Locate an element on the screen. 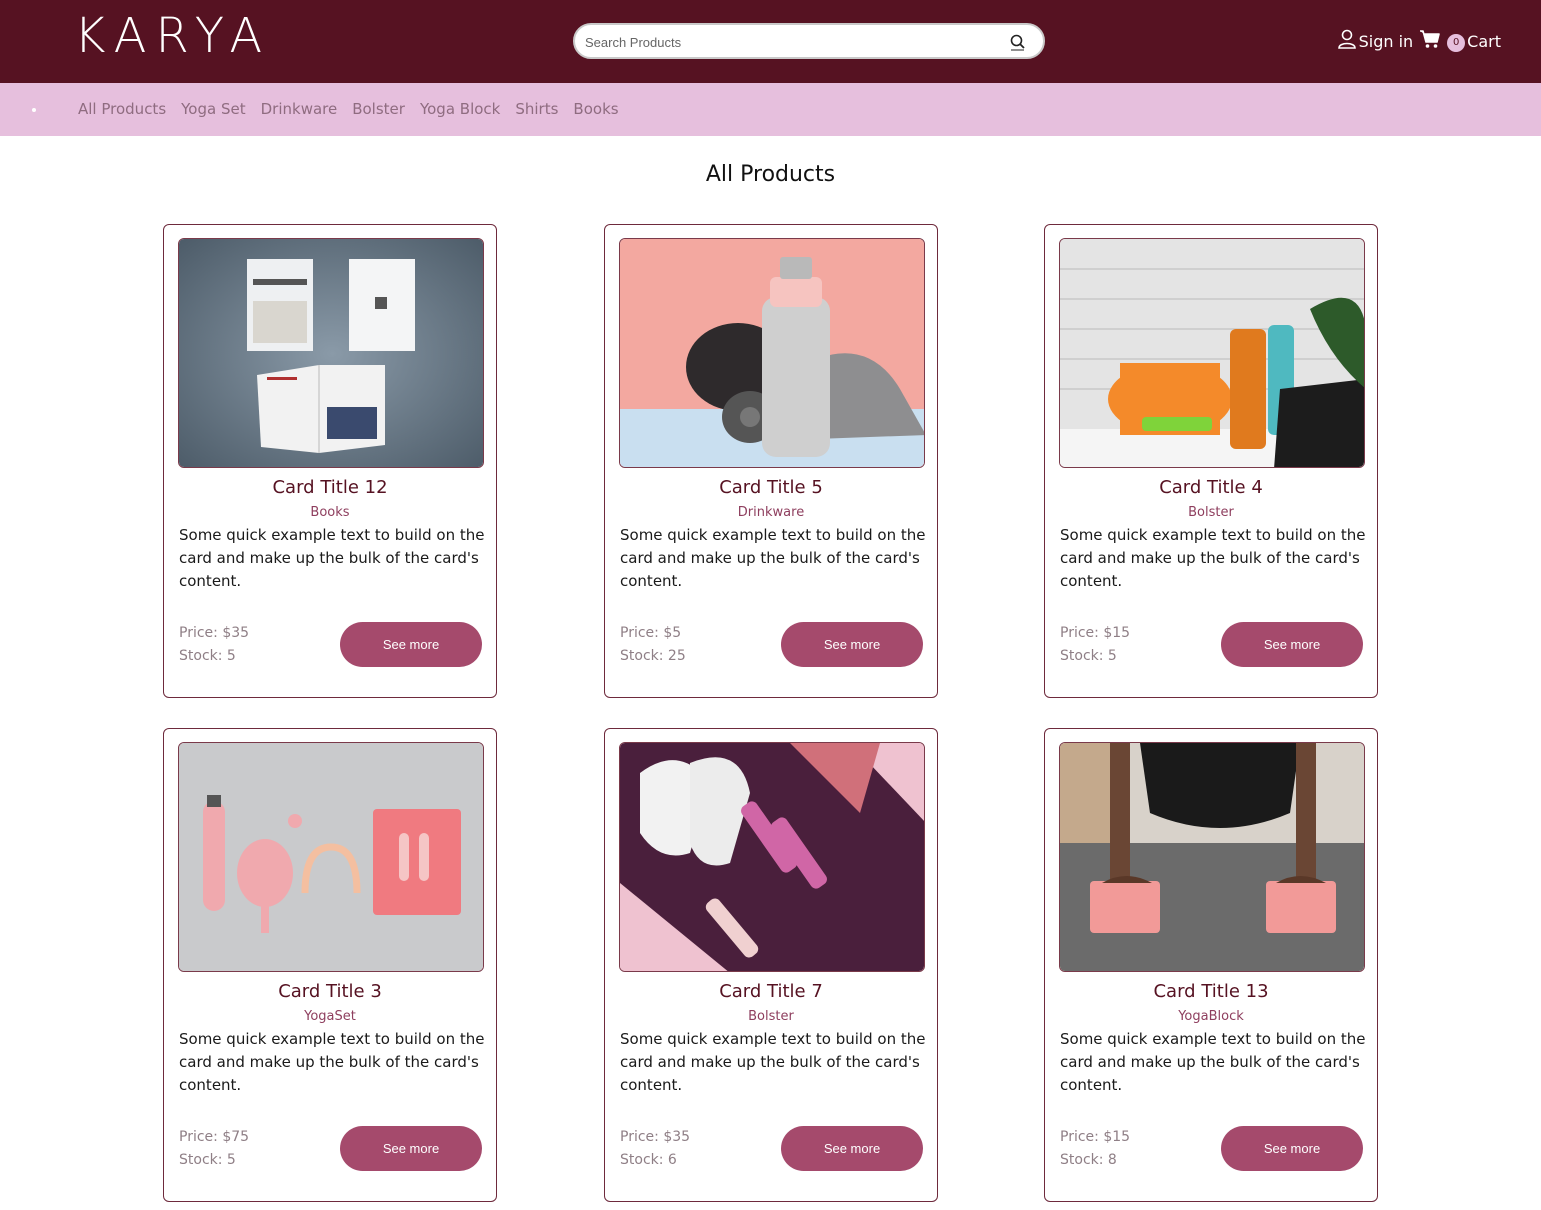 The image size is (1541, 1210). cart-link: 0 Cart is located at coordinates (1460, 41).